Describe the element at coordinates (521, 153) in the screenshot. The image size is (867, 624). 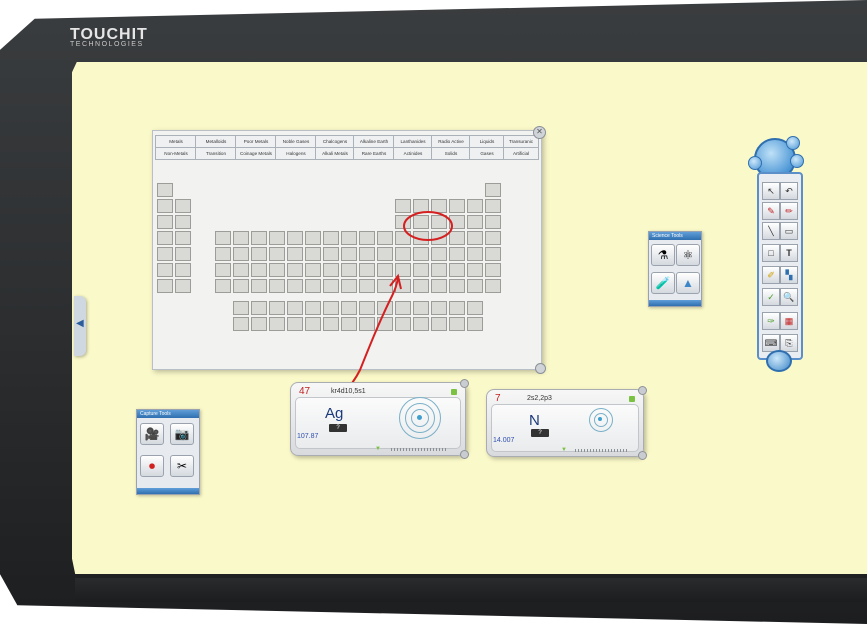
I see `tab-artificial: Artificial` at that location.